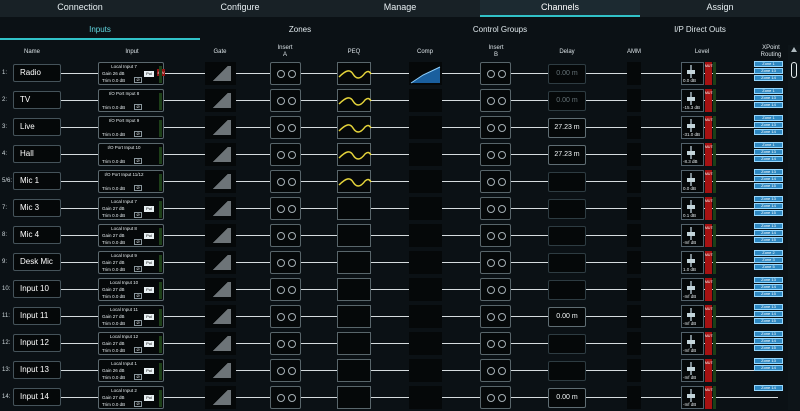  Describe the element at coordinates (500, 31) in the screenshot. I see `subtab-control-groups: Control Groups` at that location.